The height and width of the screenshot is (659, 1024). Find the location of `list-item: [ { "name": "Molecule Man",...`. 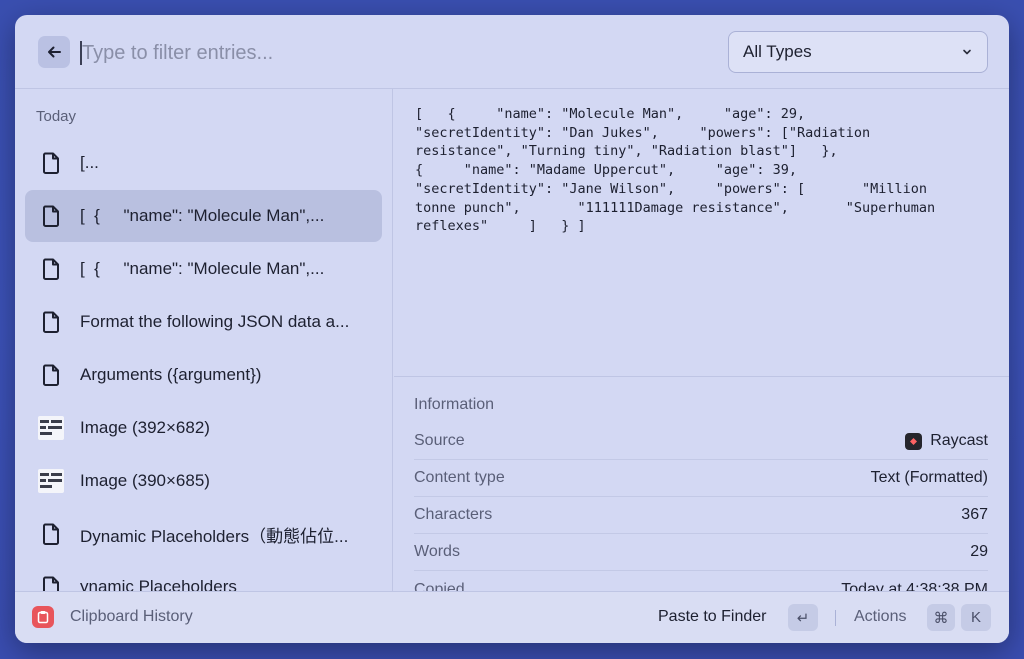

list-item: [ { "name": "Molecule Man",... is located at coordinates (203, 269).